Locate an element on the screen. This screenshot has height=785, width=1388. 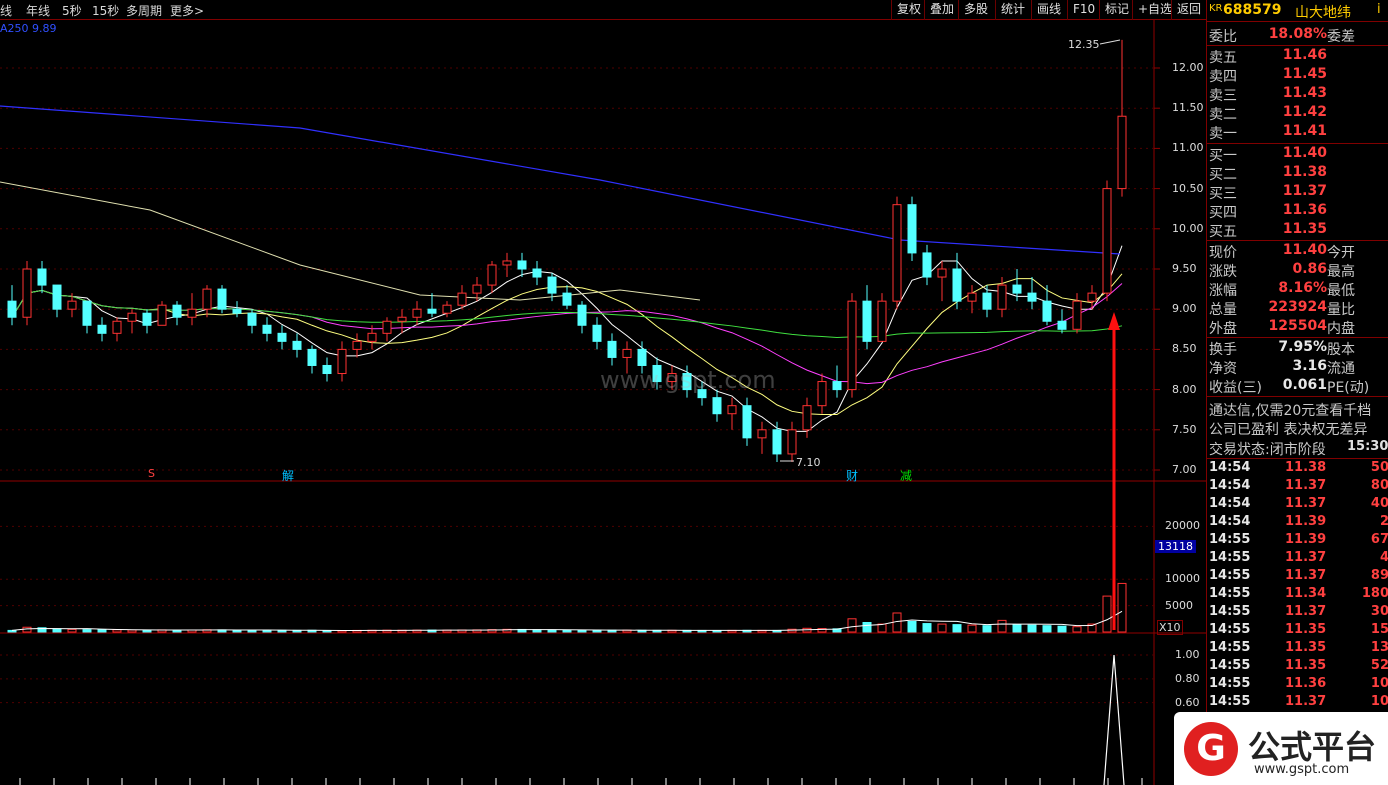
weibi-value: 18.08% is located at coordinates (1297, 34).